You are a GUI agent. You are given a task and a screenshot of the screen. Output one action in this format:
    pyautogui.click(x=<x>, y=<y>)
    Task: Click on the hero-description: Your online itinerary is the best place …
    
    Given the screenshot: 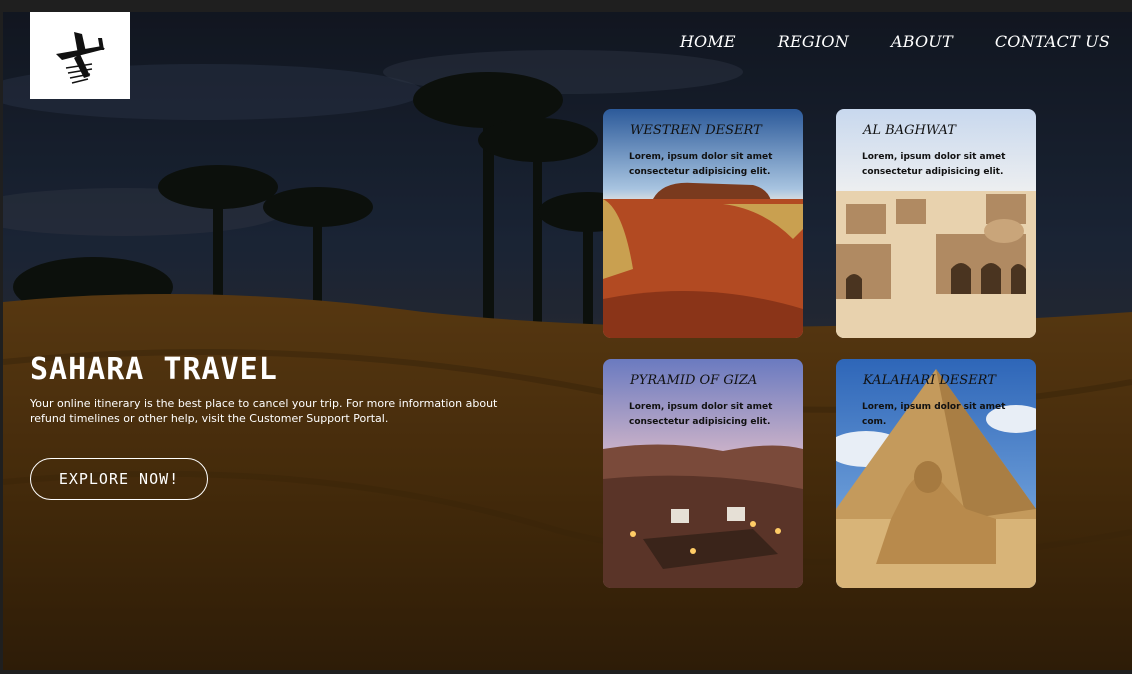 What is the action you would take?
    pyautogui.click(x=264, y=411)
    